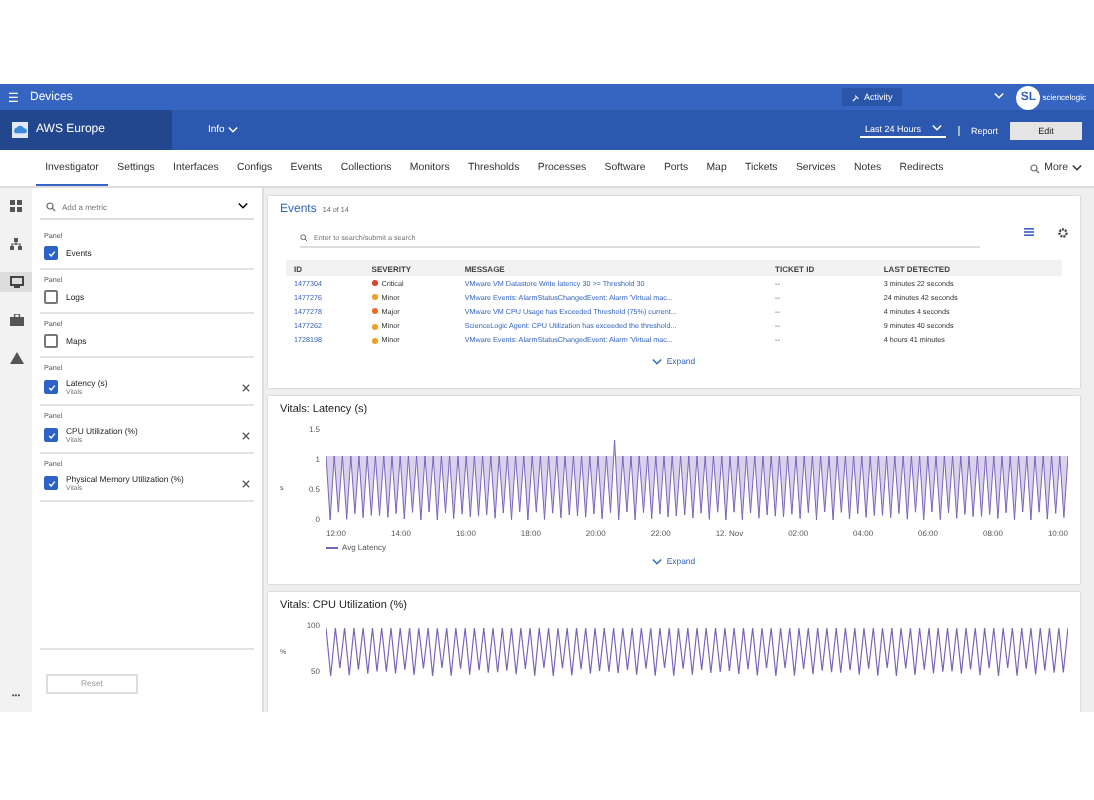  Describe the element at coordinates (16, 206) in the screenshot. I see `grid-icon` at that location.